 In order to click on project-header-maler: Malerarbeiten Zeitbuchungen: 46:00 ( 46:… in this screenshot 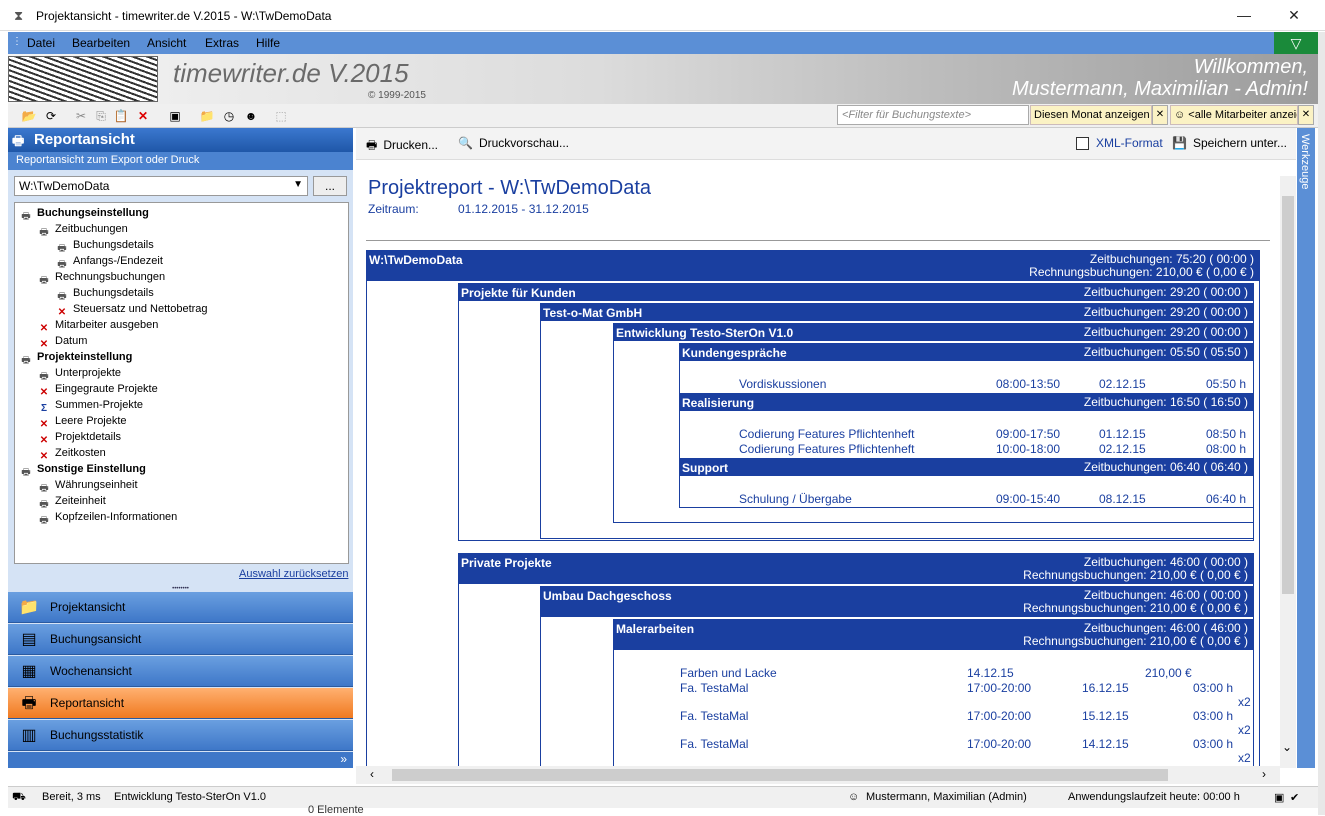, I will do `click(933, 634)`.